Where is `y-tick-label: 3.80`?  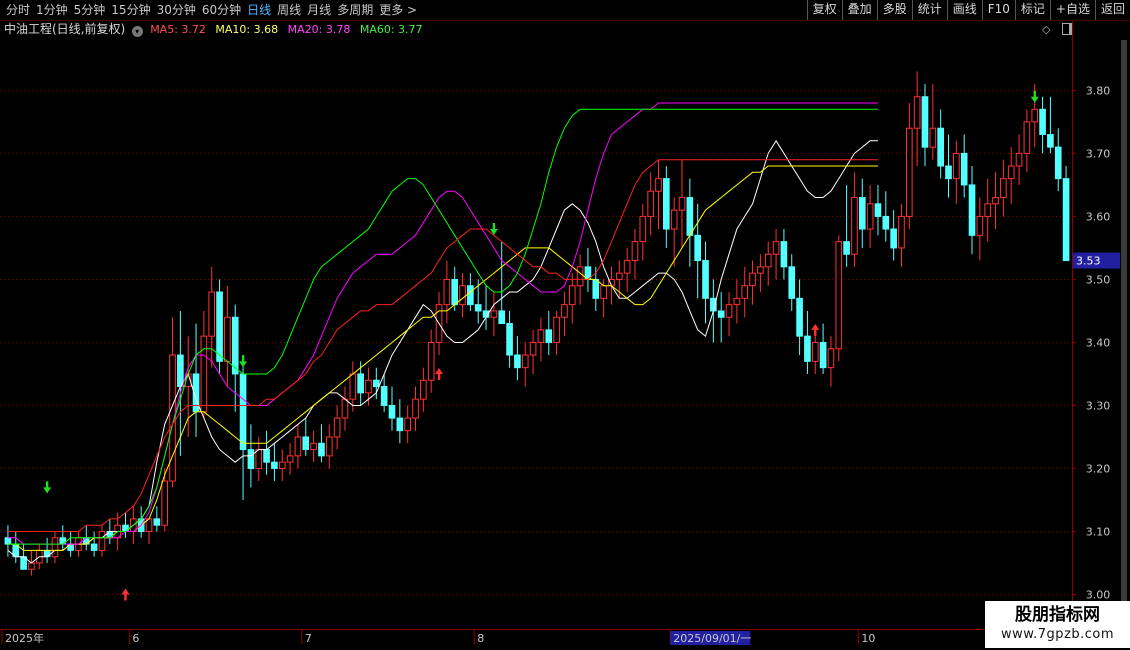 y-tick-label: 3.80 is located at coordinates (1098, 90).